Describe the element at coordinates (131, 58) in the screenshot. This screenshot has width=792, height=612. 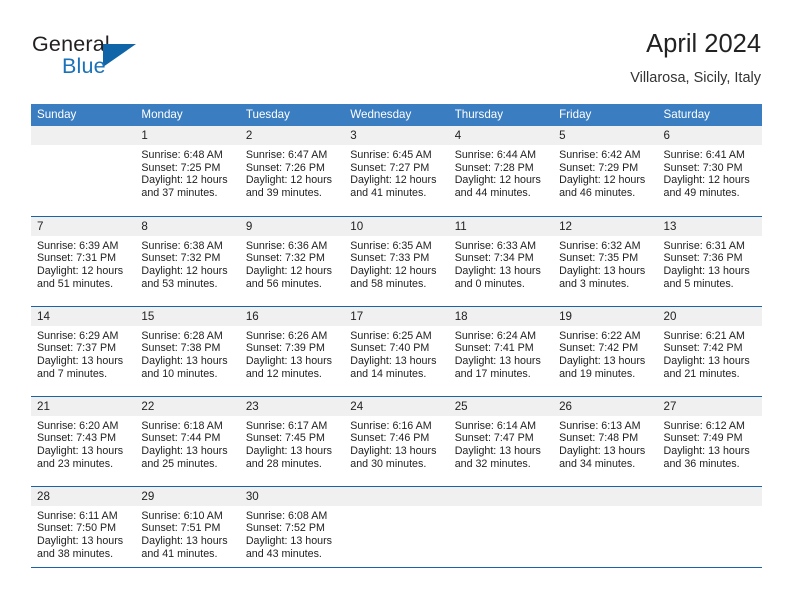
I see `brand-logo: General Blue` at that location.